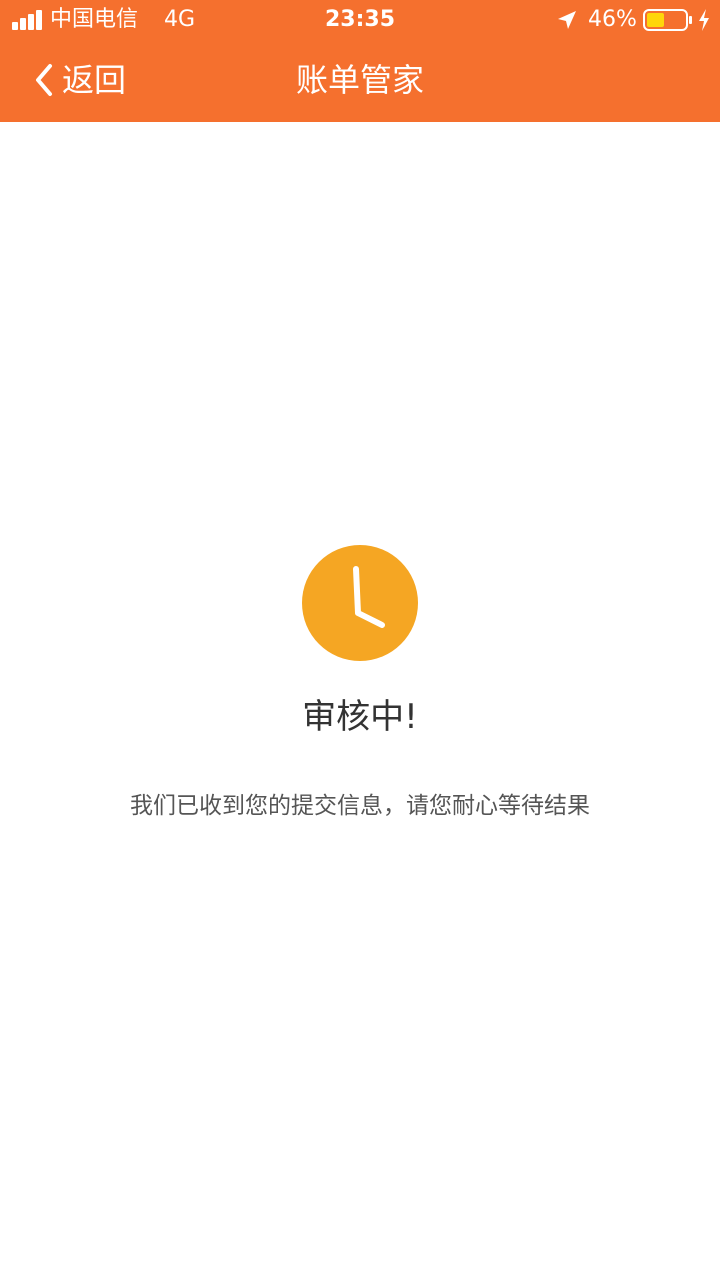  What do you see at coordinates (704, 20) in the screenshot?
I see `charging-bolt-icon` at bounding box center [704, 20].